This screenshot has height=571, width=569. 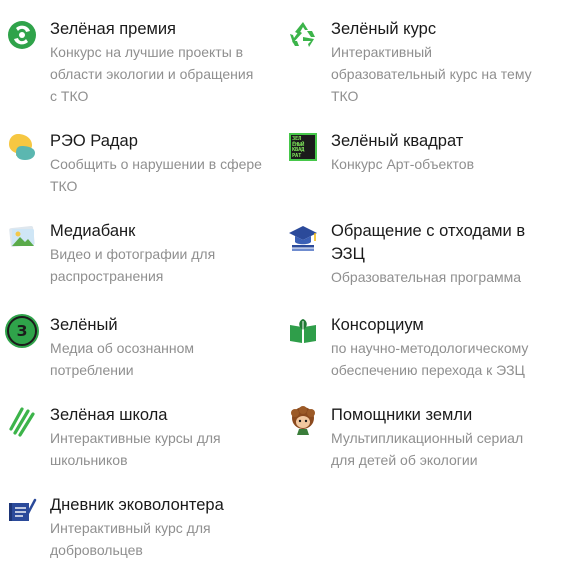 What do you see at coordinates (384, 29) in the screenshot?
I see `item-title: Зелёный курс` at bounding box center [384, 29].